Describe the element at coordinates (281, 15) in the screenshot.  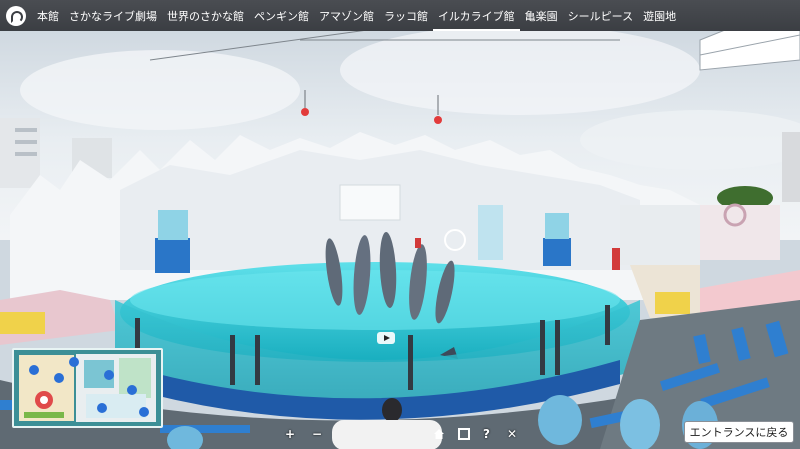
I see `nav-item-penguin-hall: ペンギン館` at that location.